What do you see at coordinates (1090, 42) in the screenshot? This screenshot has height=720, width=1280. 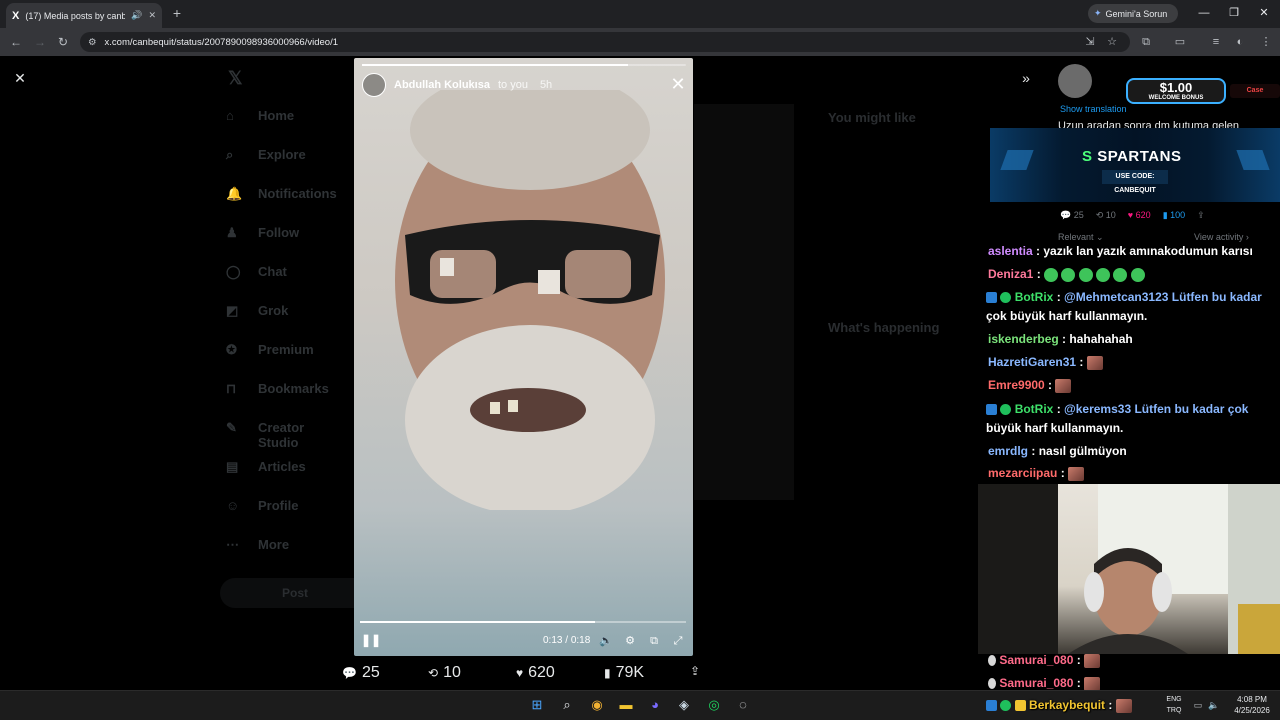 I see `install-app-icon: ⇲` at bounding box center [1090, 42].